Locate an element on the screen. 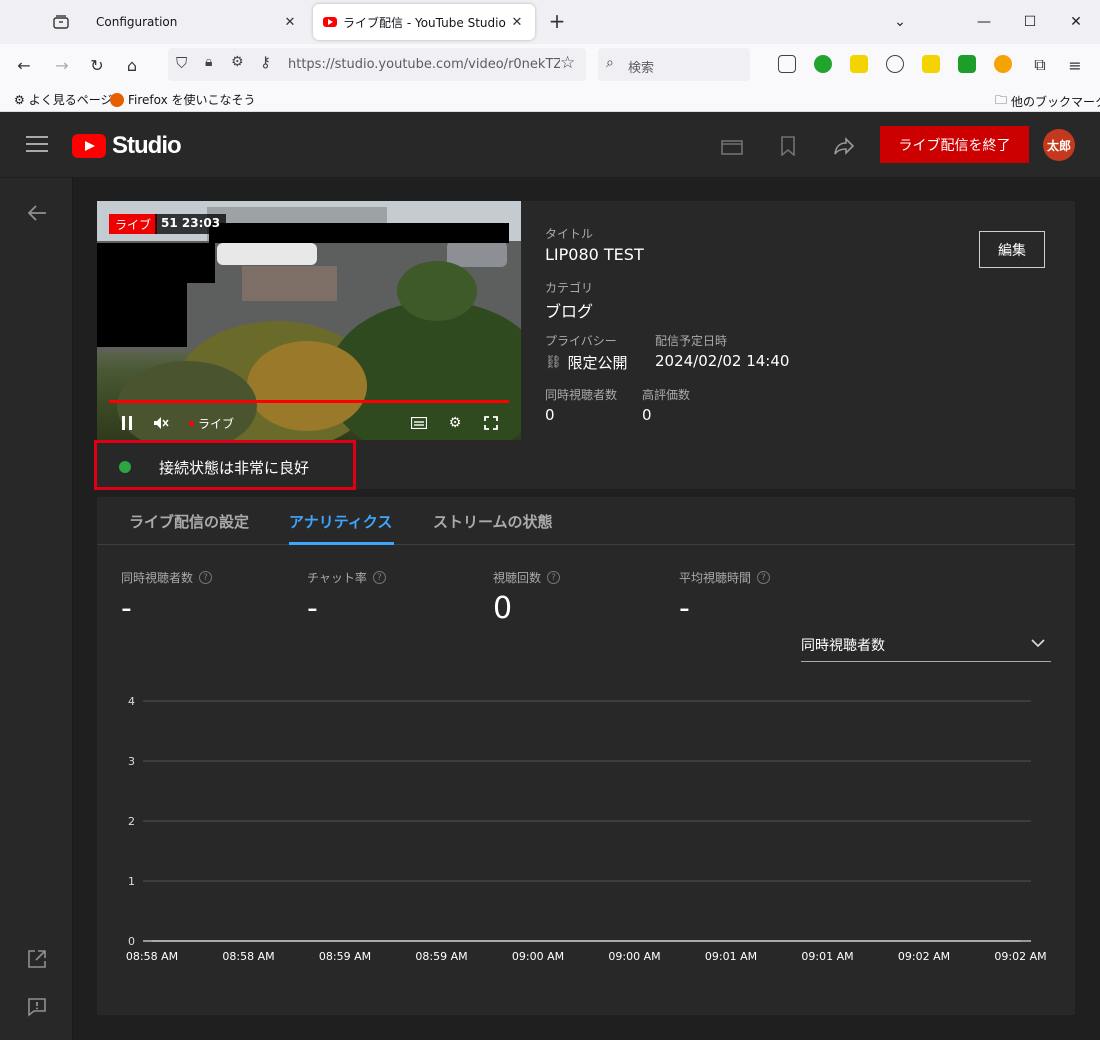  status-dot-icon is located at coordinates (125, 467).